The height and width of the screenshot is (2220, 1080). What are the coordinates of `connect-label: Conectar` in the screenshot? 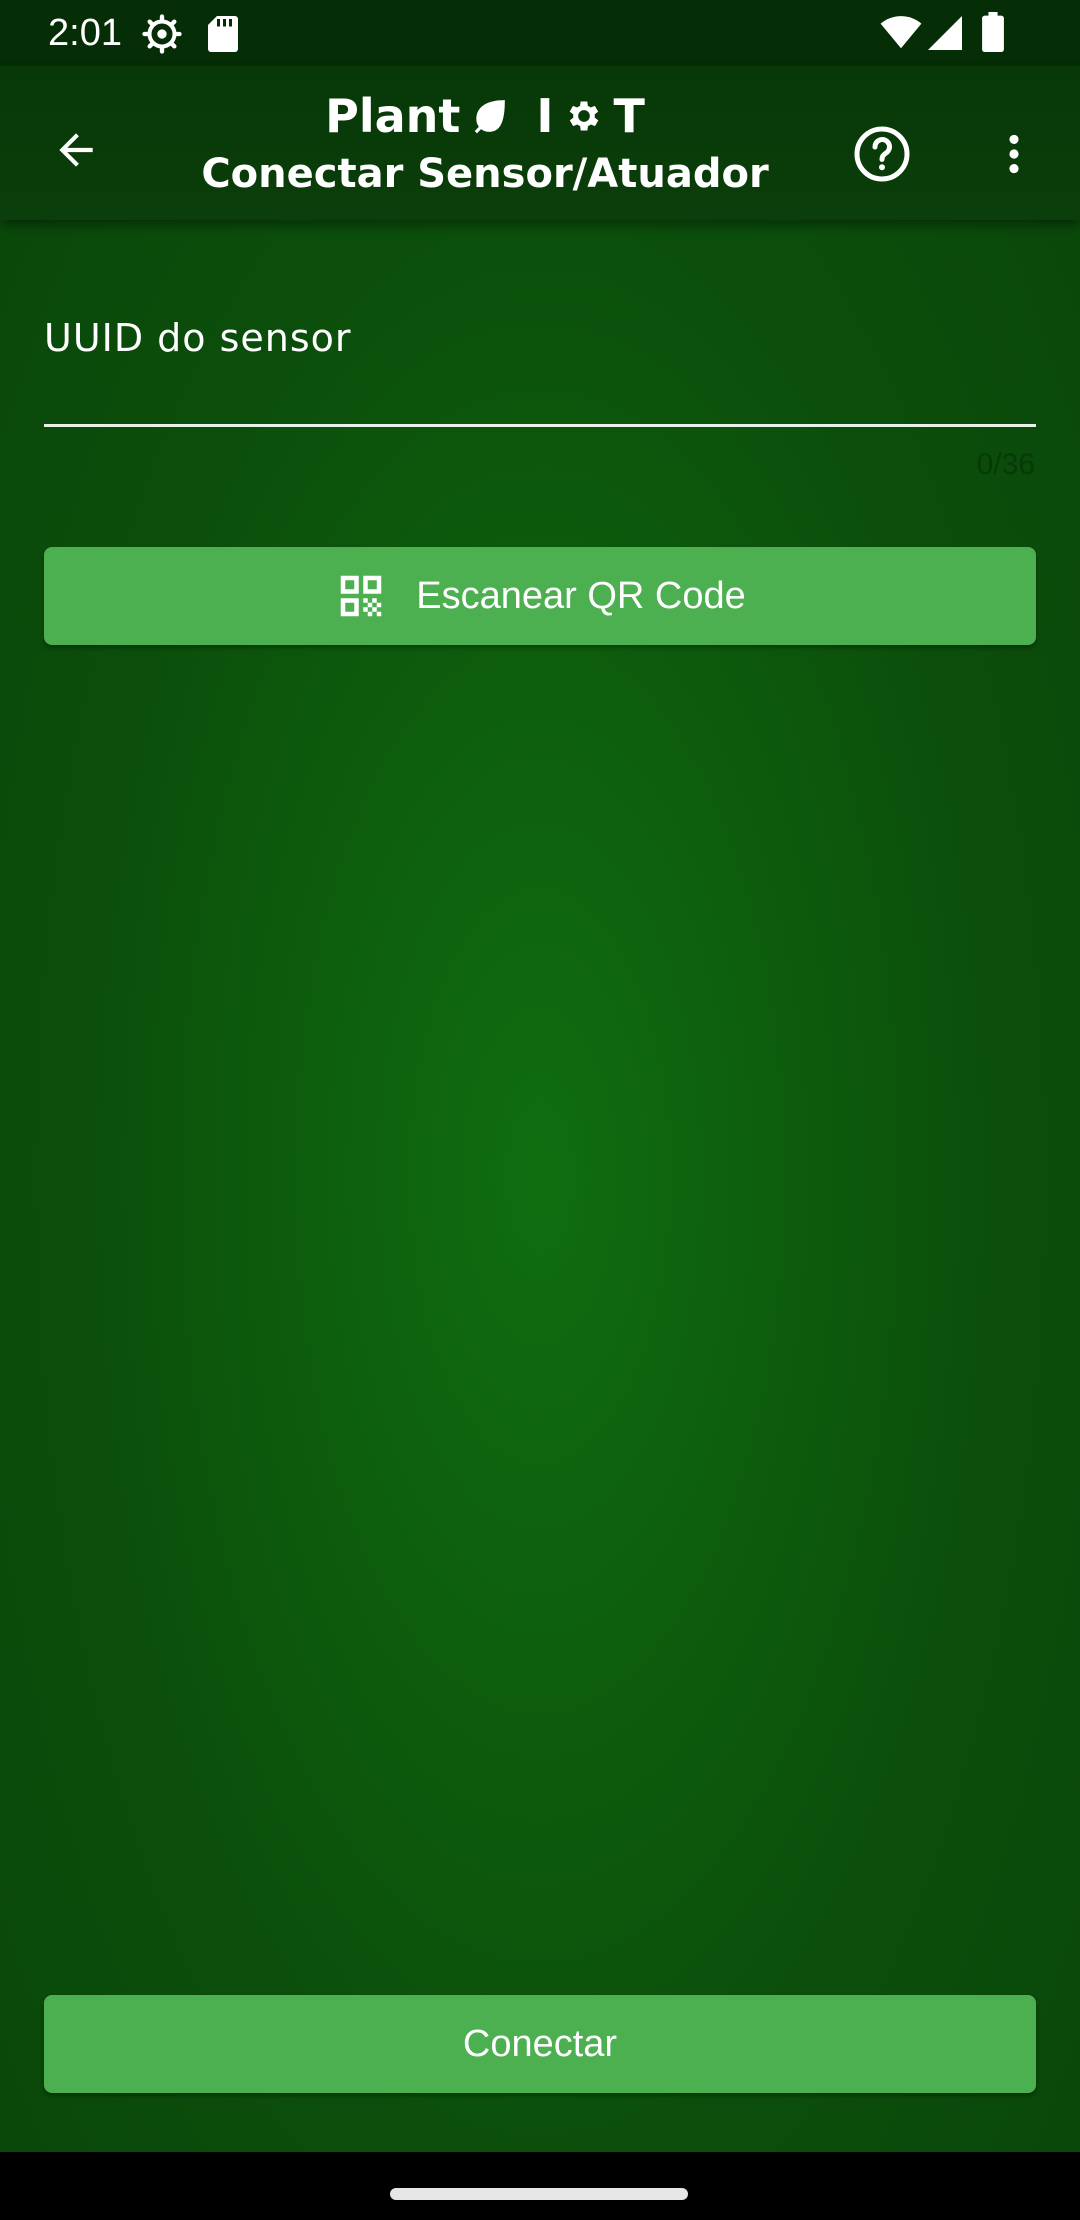 It's located at (540, 2043).